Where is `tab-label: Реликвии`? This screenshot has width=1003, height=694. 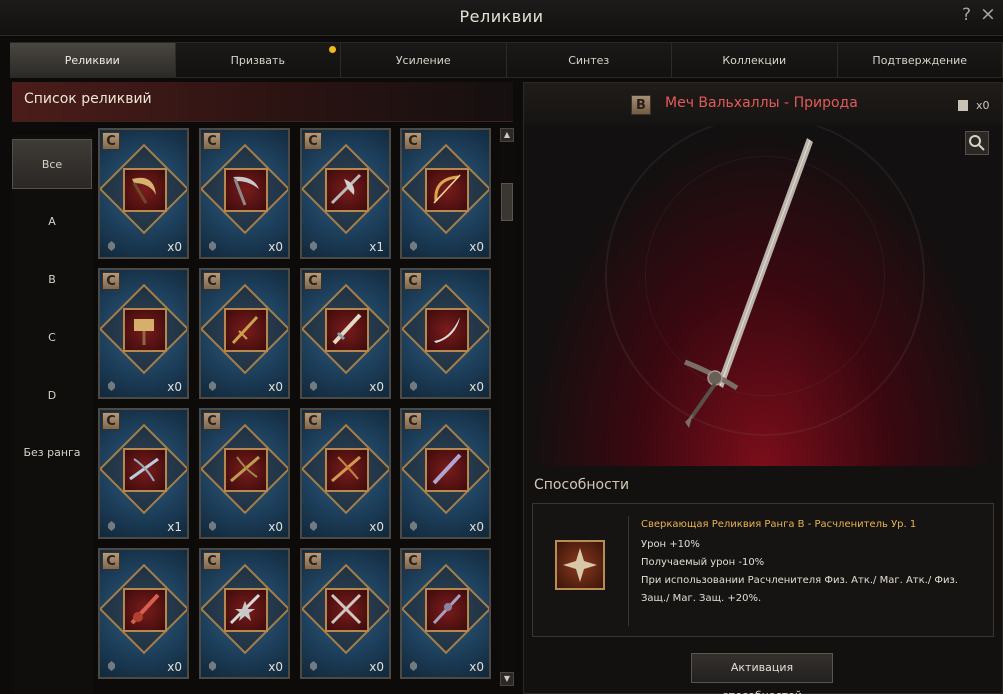
tab-label: Реликвии is located at coordinates (92, 60).